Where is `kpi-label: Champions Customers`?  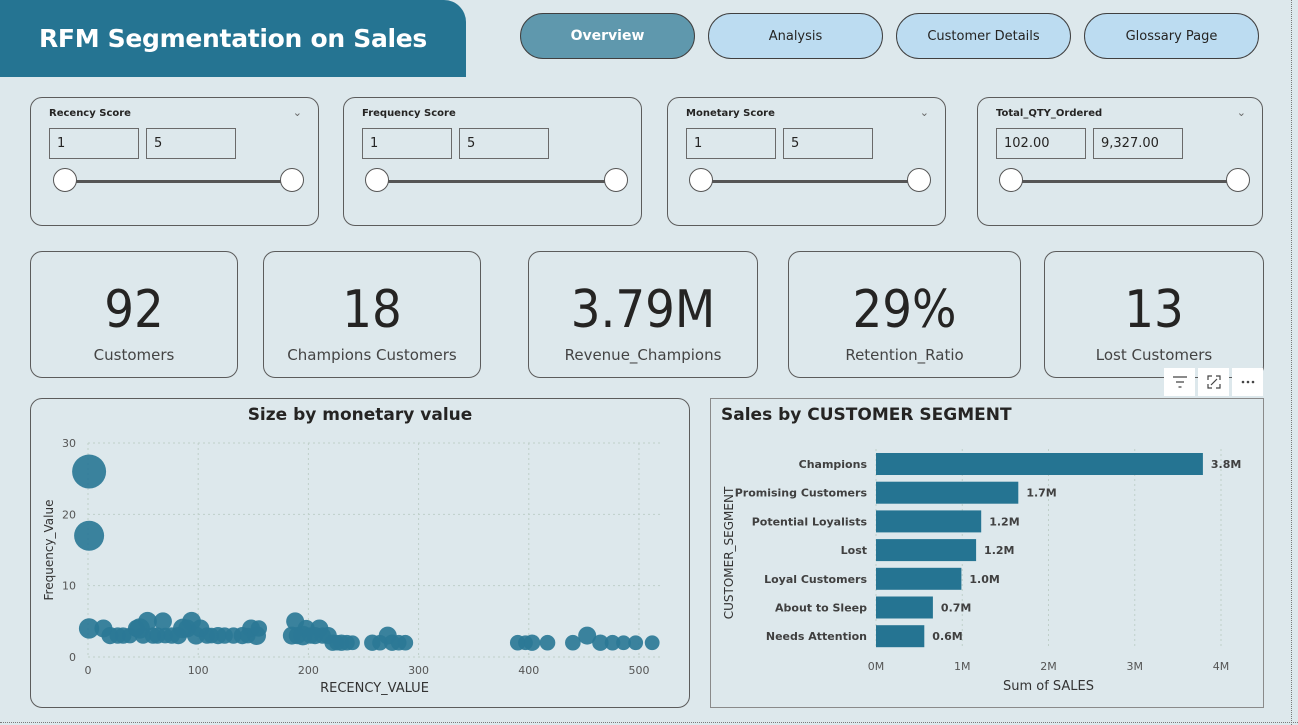
kpi-label: Champions Customers is located at coordinates (372, 355).